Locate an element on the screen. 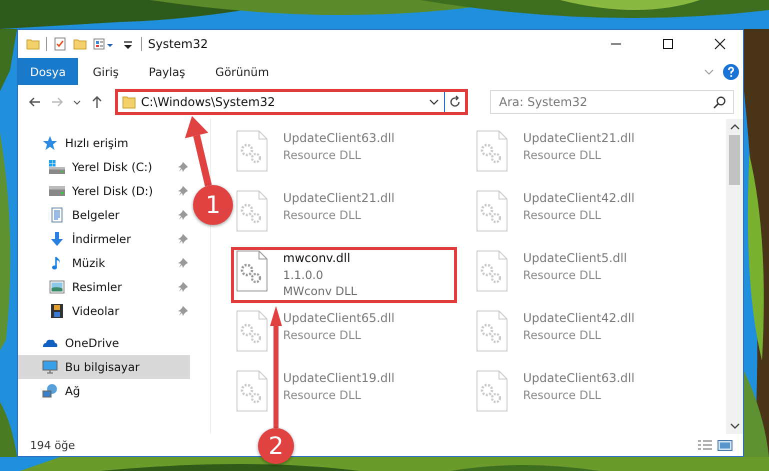  sidebar-item: Yerel Disk (D:) is located at coordinates (104, 191).